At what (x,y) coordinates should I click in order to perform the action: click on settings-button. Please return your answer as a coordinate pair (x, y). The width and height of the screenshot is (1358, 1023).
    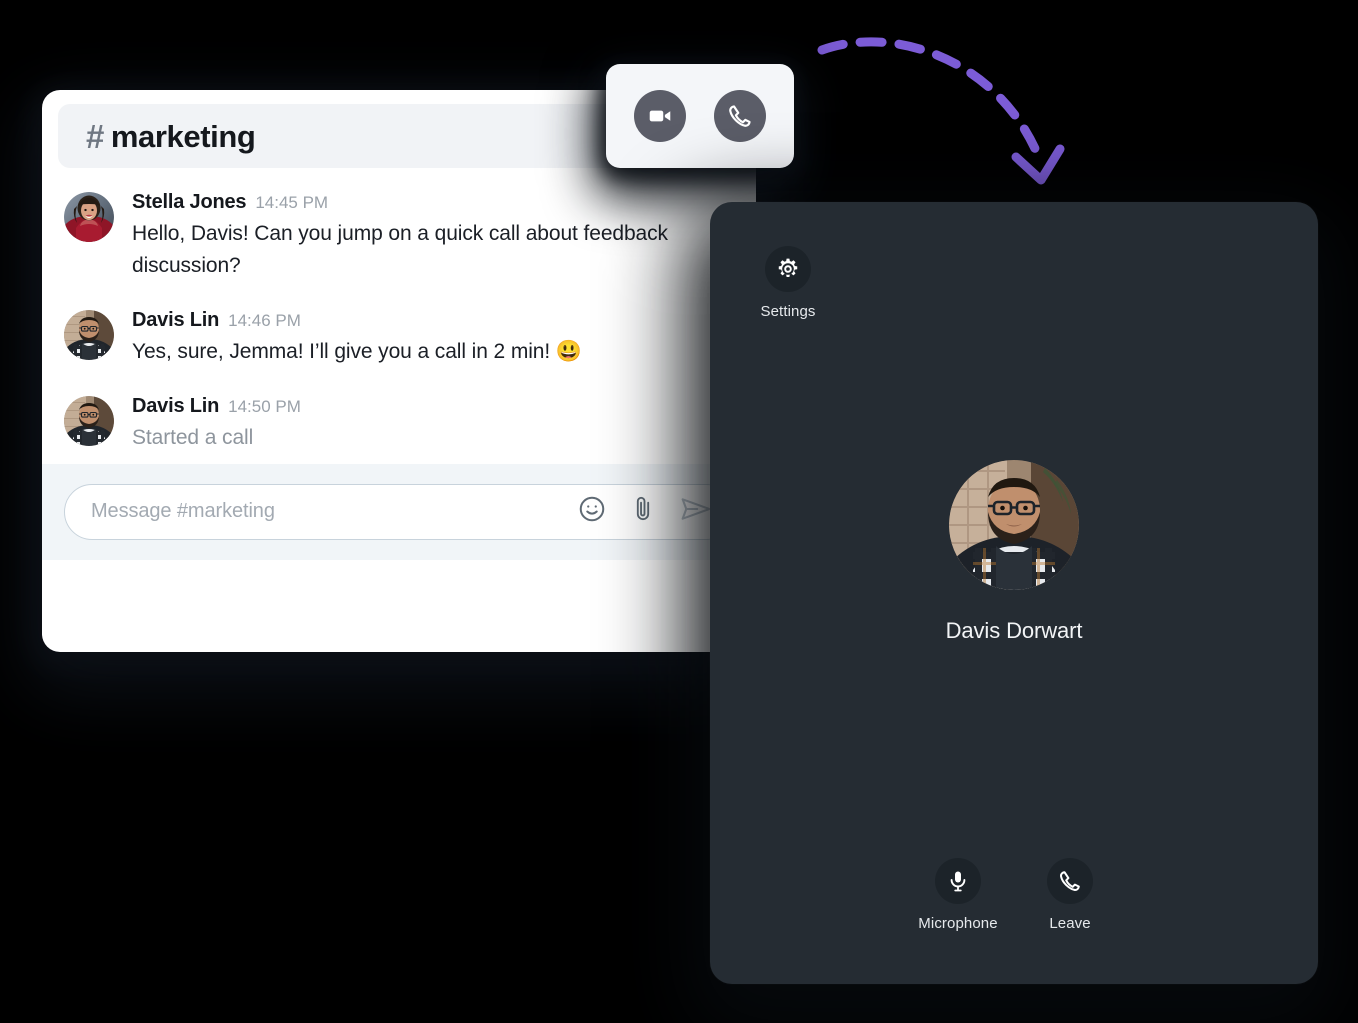
    Looking at the image, I should click on (788, 269).